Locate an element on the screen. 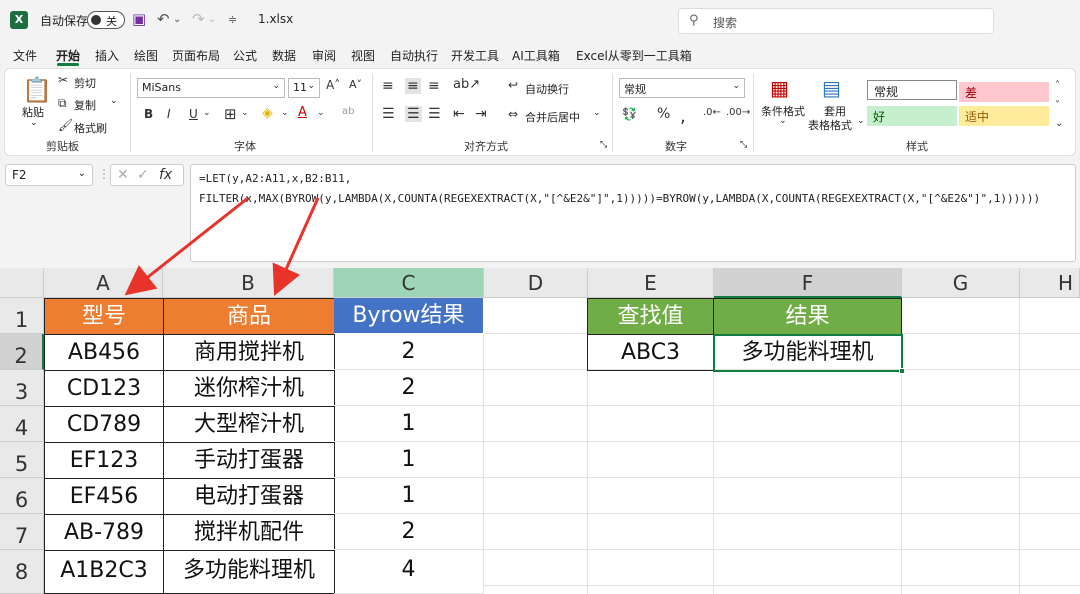 The width and height of the screenshot is (1080, 594). arrow-to-type-column is located at coordinates (186, 246).